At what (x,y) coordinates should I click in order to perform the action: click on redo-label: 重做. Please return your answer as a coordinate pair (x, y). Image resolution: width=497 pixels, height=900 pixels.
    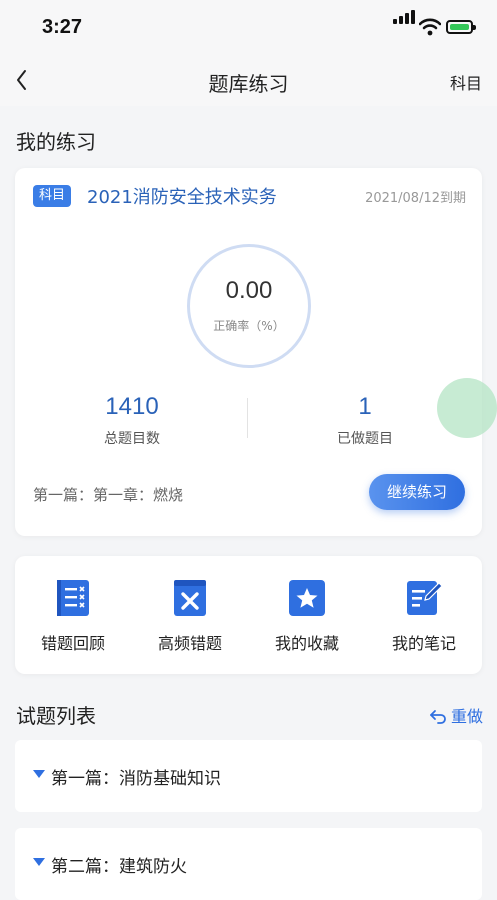
    Looking at the image, I should click on (466, 716).